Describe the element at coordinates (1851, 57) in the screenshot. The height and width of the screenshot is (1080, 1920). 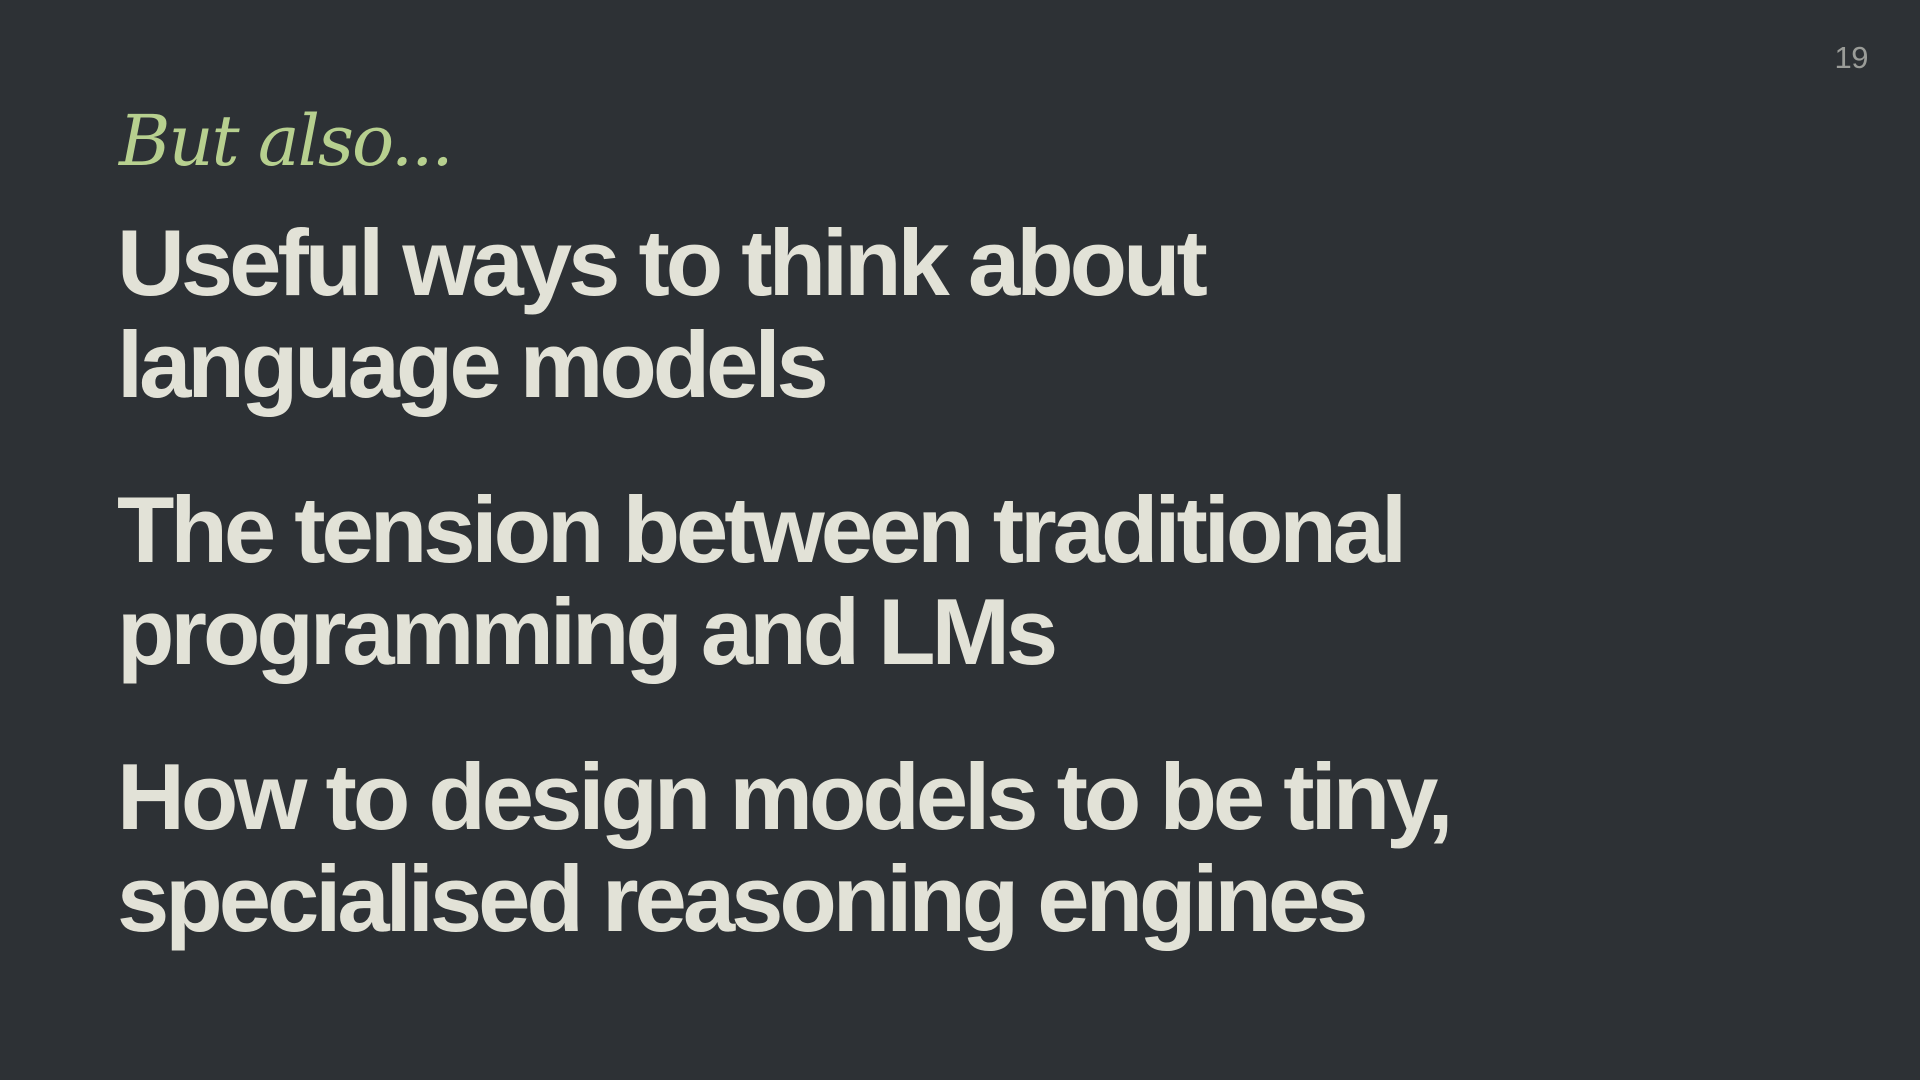
I see `page-number: 19` at that location.